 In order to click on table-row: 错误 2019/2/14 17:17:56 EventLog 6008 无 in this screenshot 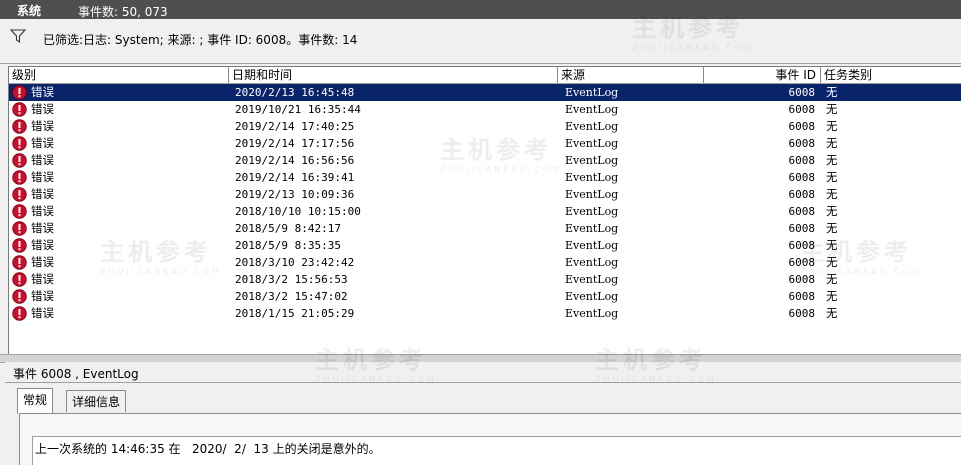, I will do `click(485, 143)`.